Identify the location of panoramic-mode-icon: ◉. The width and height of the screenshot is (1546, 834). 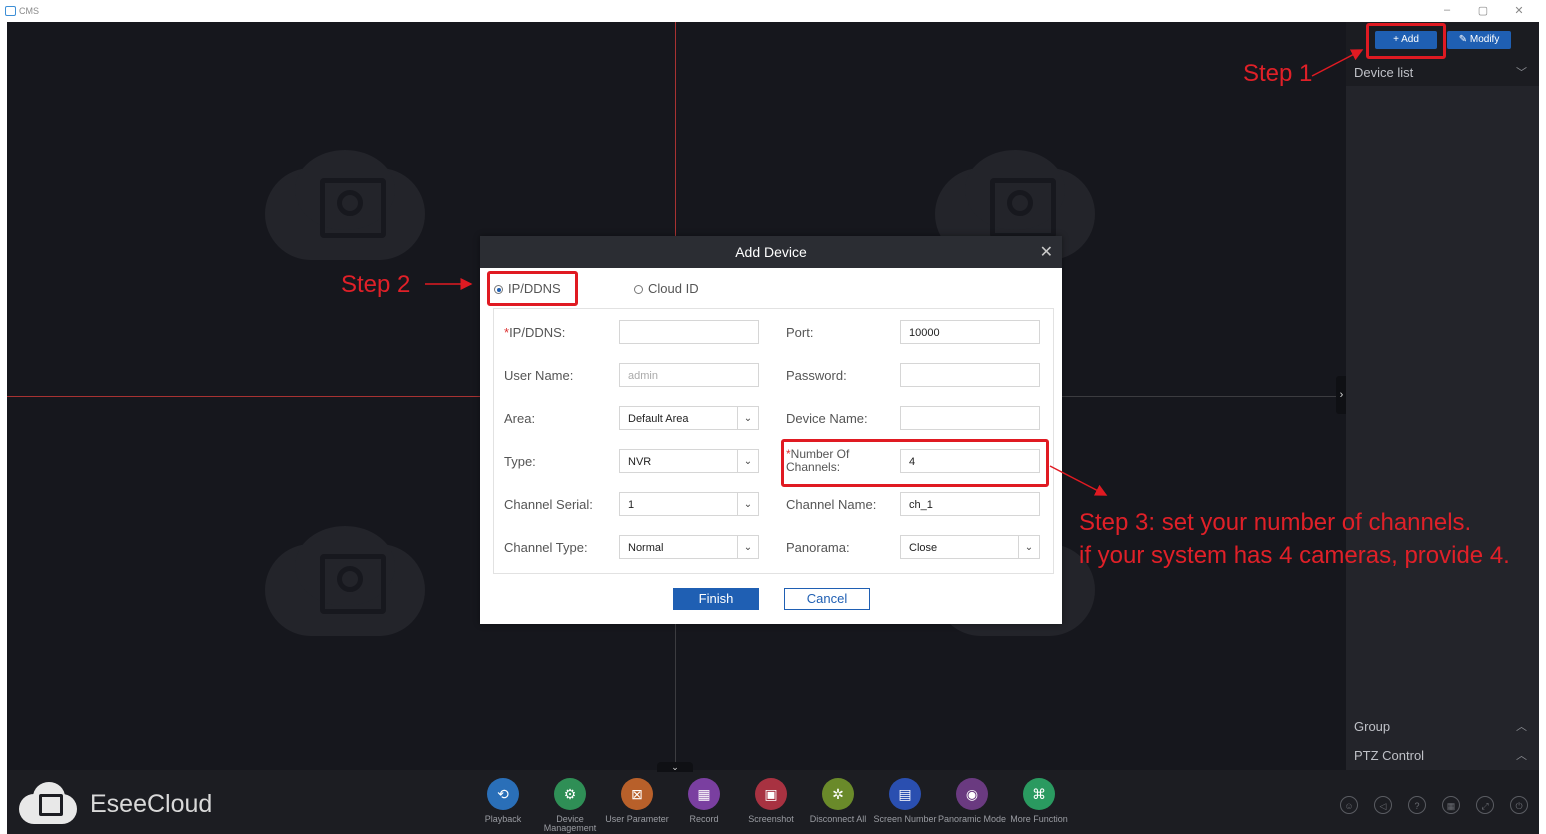
(972, 794).